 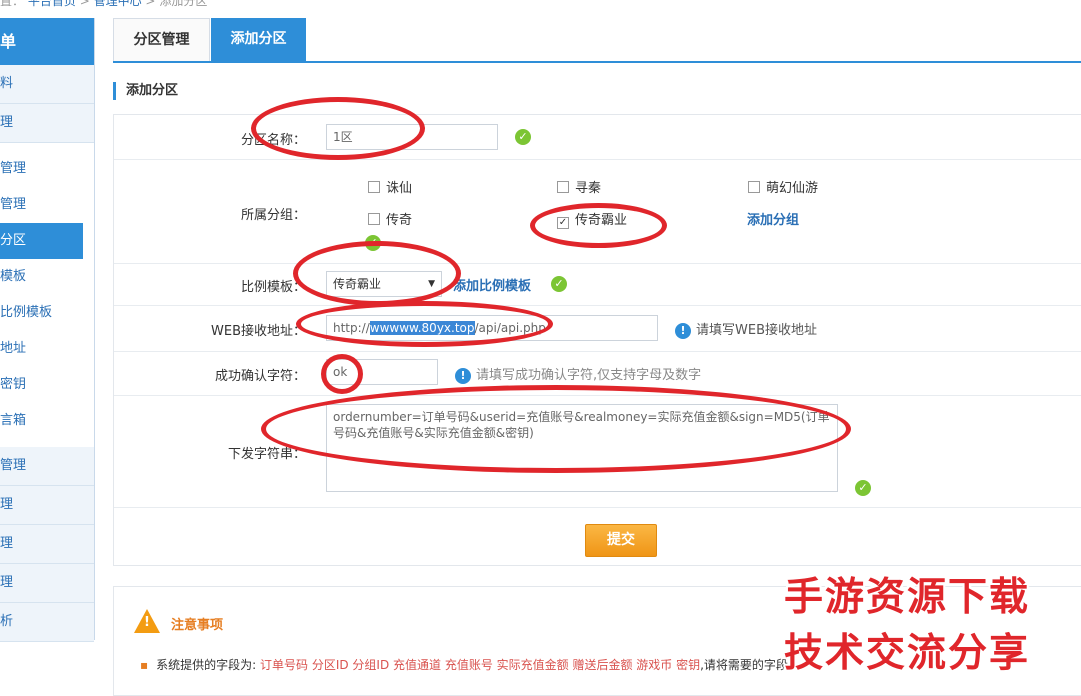 I want to click on group-checkbox: 萌幻仙游, so click(x=783, y=186).